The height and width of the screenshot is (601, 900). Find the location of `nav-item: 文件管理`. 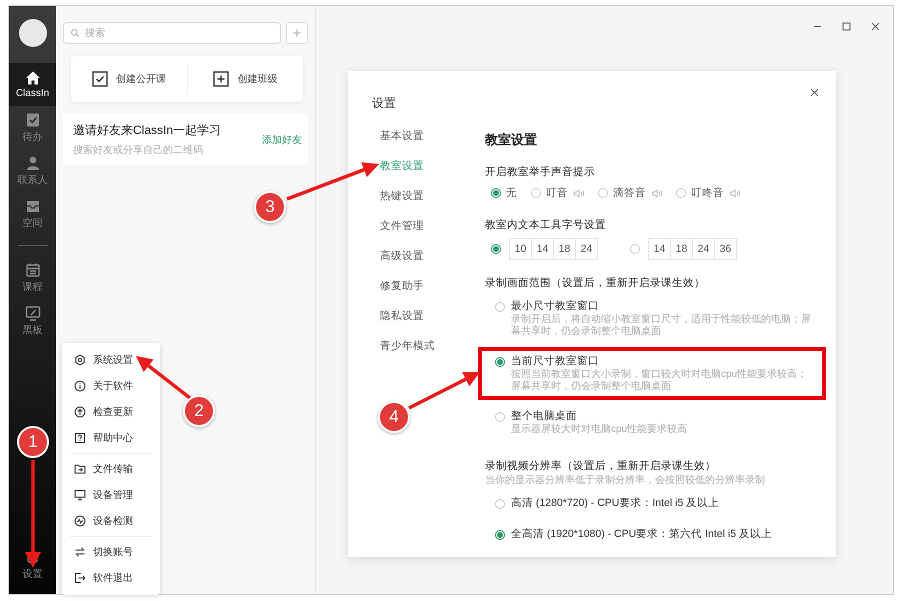

nav-item: 文件管理 is located at coordinates (401, 225).